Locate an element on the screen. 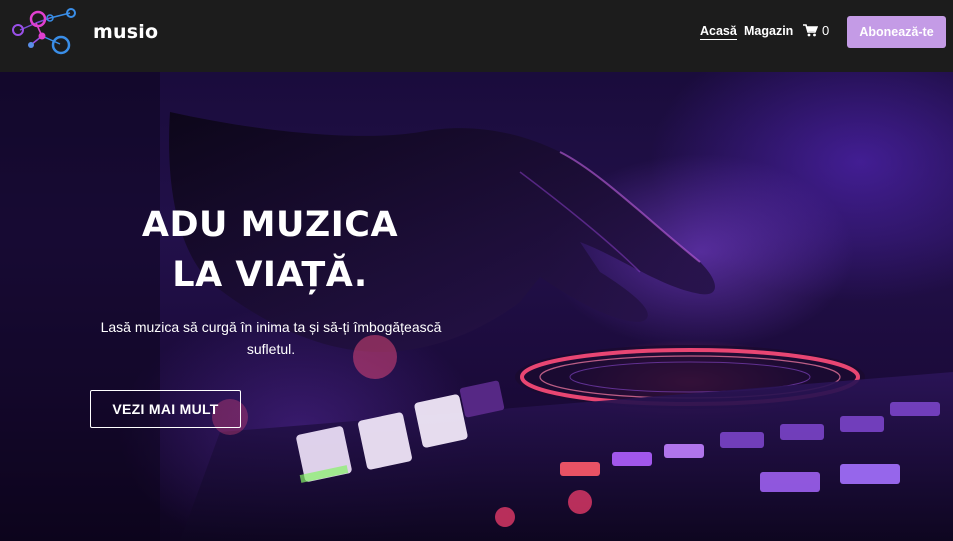  subscribe-button: Abonează-te is located at coordinates (896, 32).